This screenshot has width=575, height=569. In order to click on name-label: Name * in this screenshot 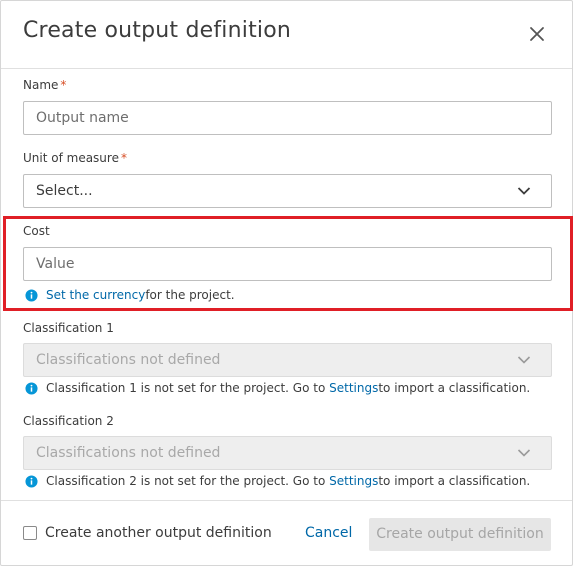, I will do `click(45, 85)`.